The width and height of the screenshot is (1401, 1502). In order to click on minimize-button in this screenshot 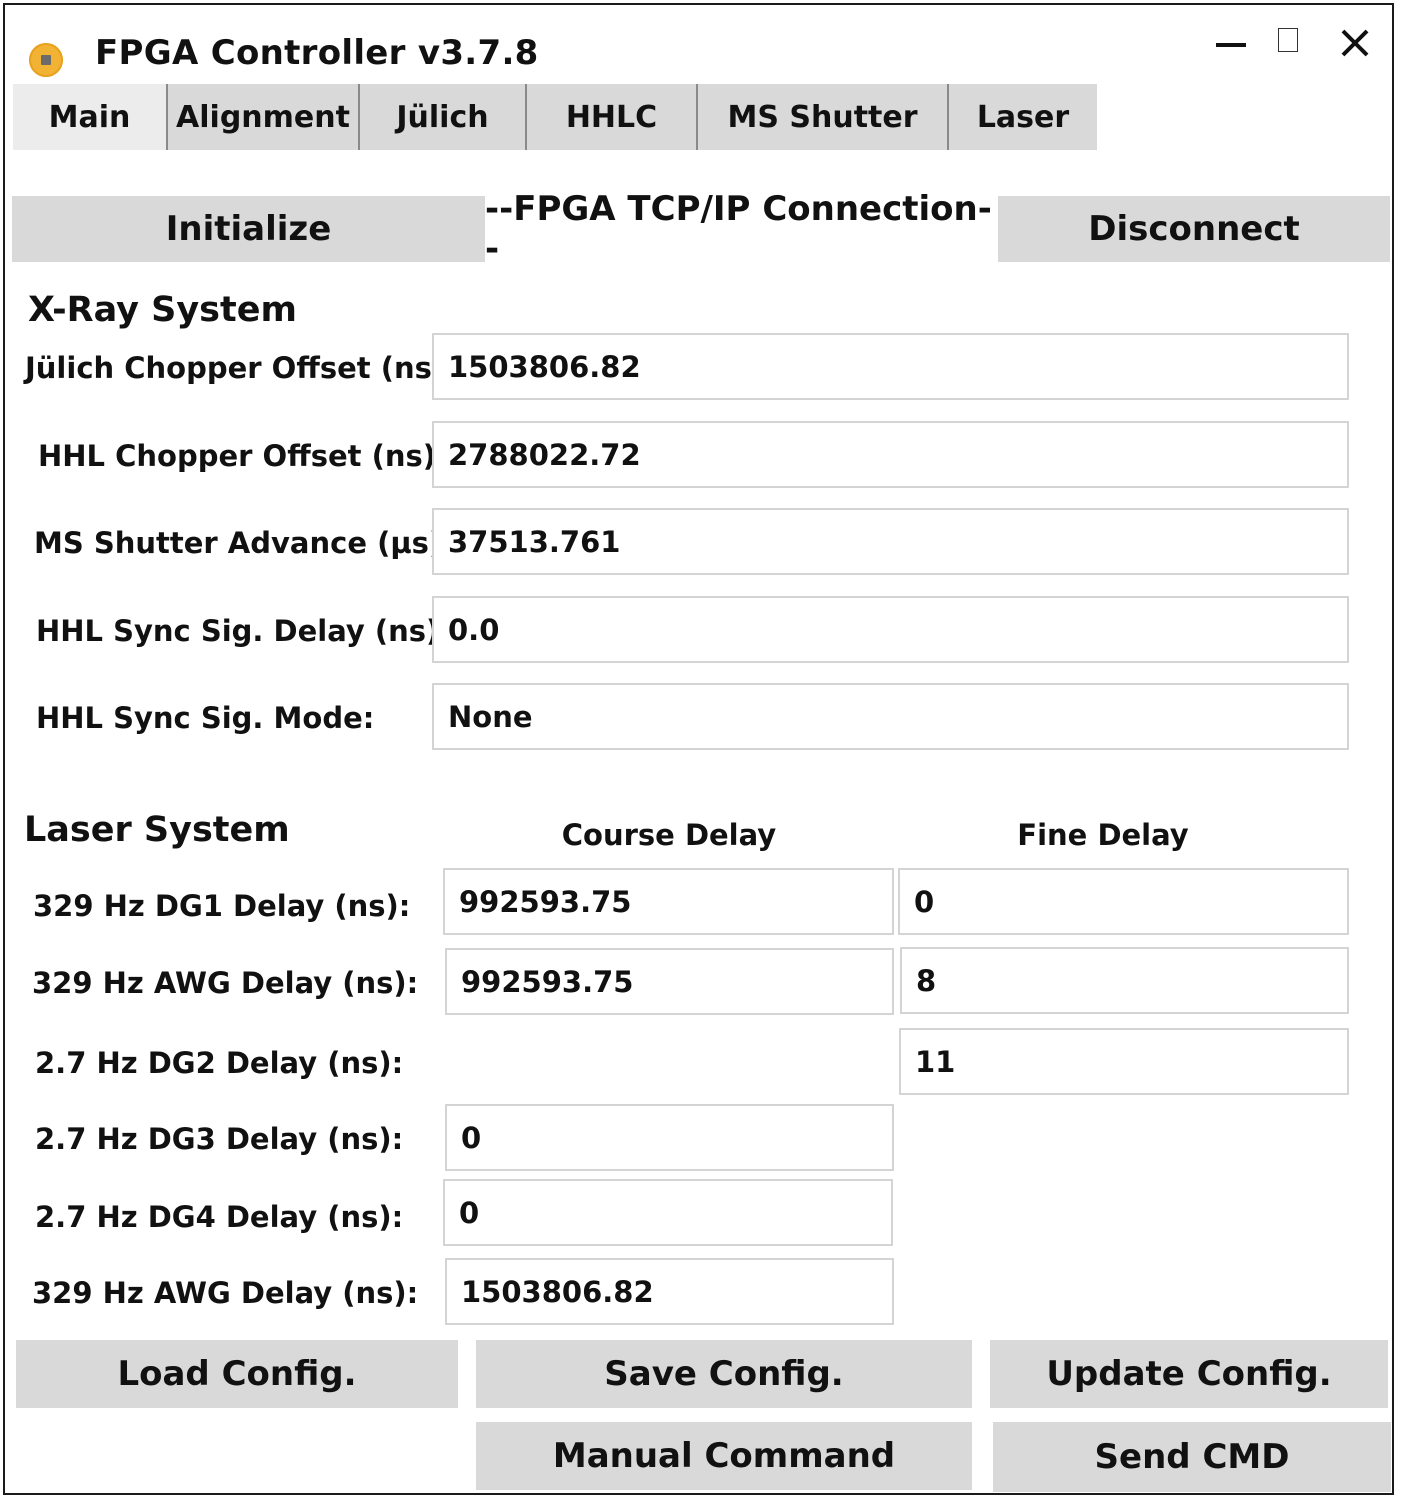, I will do `click(1231, 45)`.